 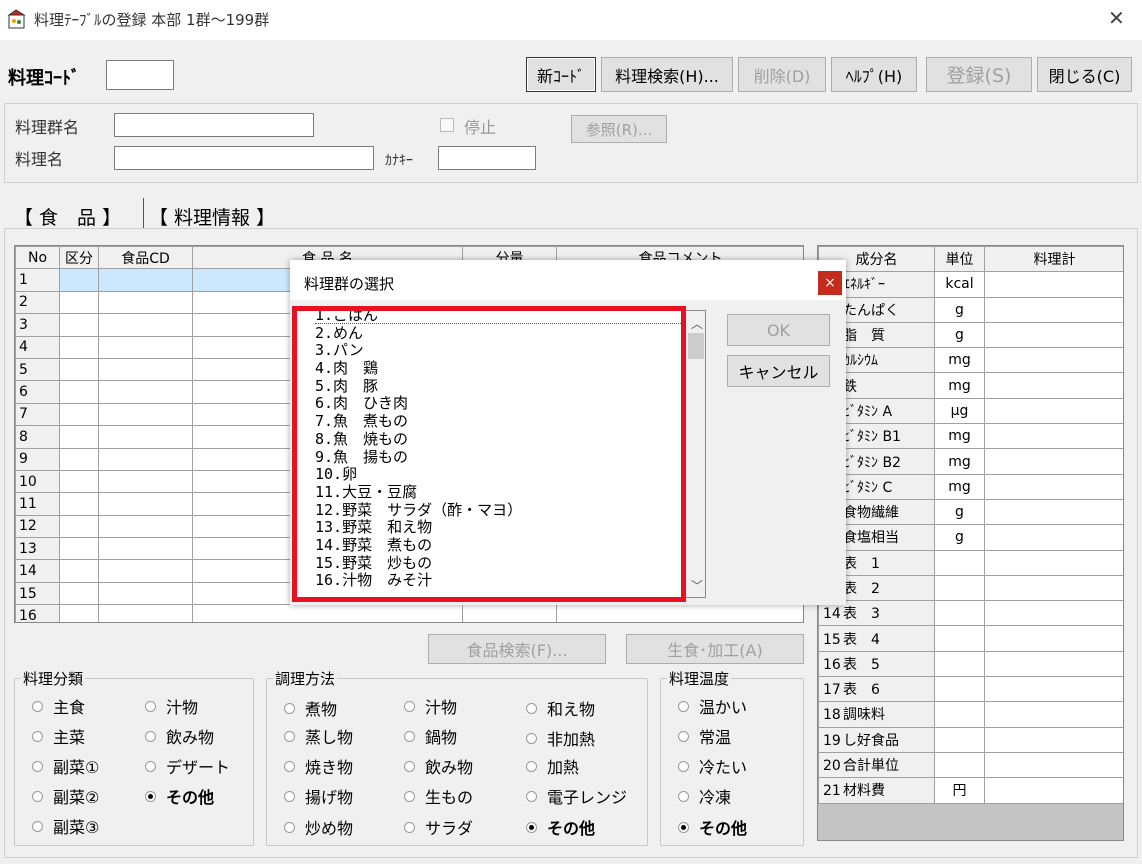 What do you see at coordinates (782, 74) in the screenshot?
I see `delete-button: 削除(D)` at bounding box center [782, 74].